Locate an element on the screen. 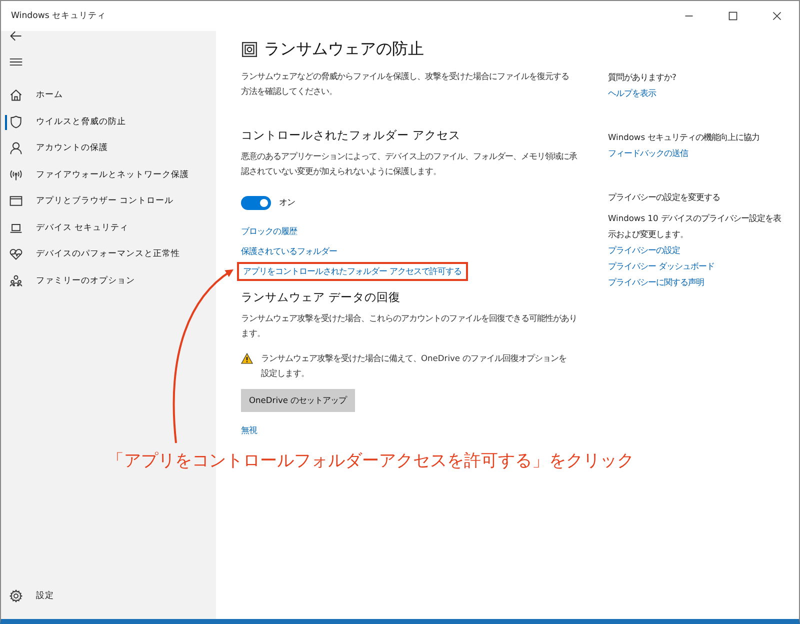  nav-item: ウイルスと脅威の防止 is located at coordinates (108, 121).